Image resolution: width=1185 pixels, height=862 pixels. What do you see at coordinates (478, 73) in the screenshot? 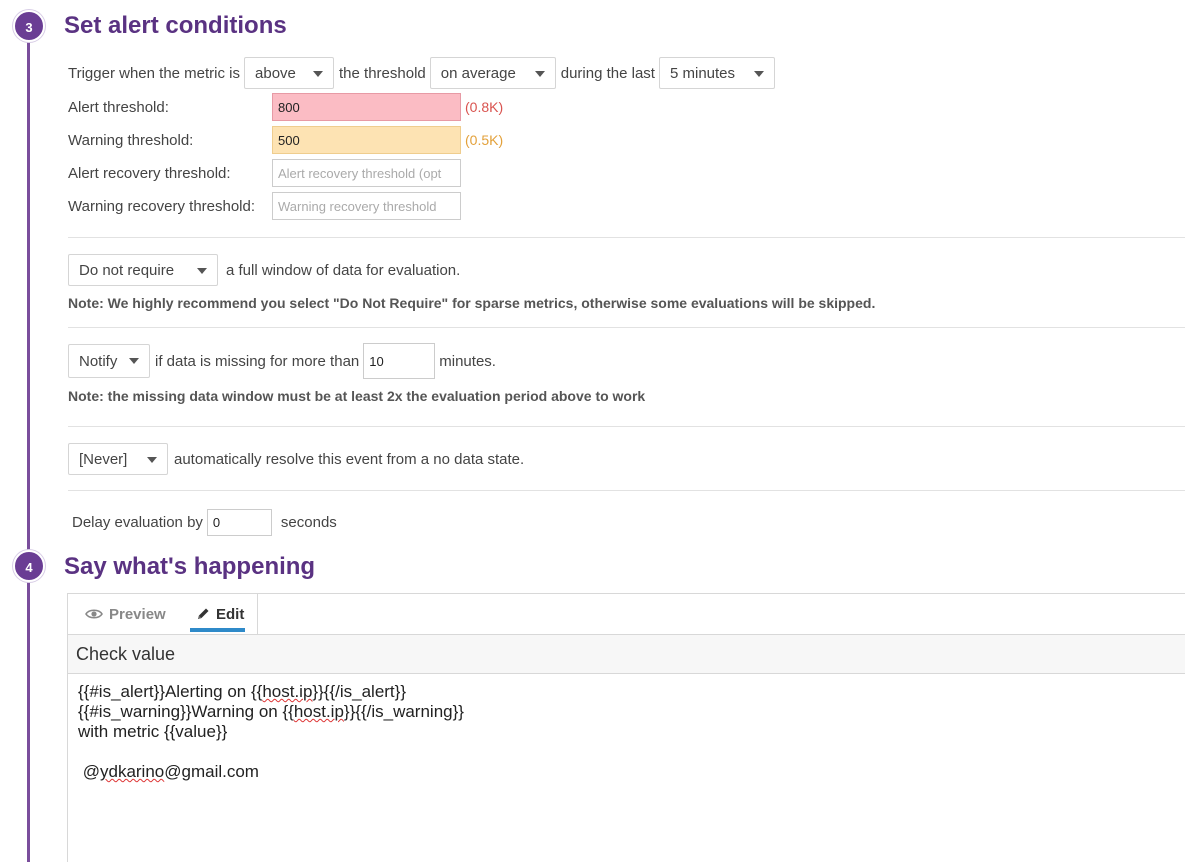
I see `aggregation-value: on average` at bounding box center [478, 73].